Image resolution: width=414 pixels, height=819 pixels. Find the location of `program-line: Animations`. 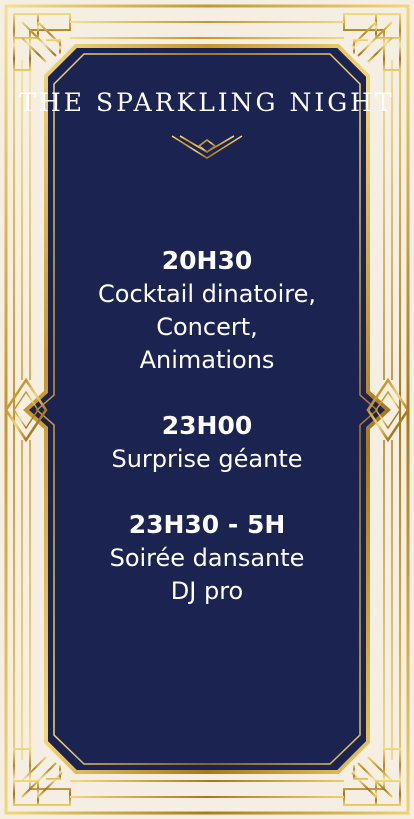

program-line: Animations is located at coordinates (207, 360).